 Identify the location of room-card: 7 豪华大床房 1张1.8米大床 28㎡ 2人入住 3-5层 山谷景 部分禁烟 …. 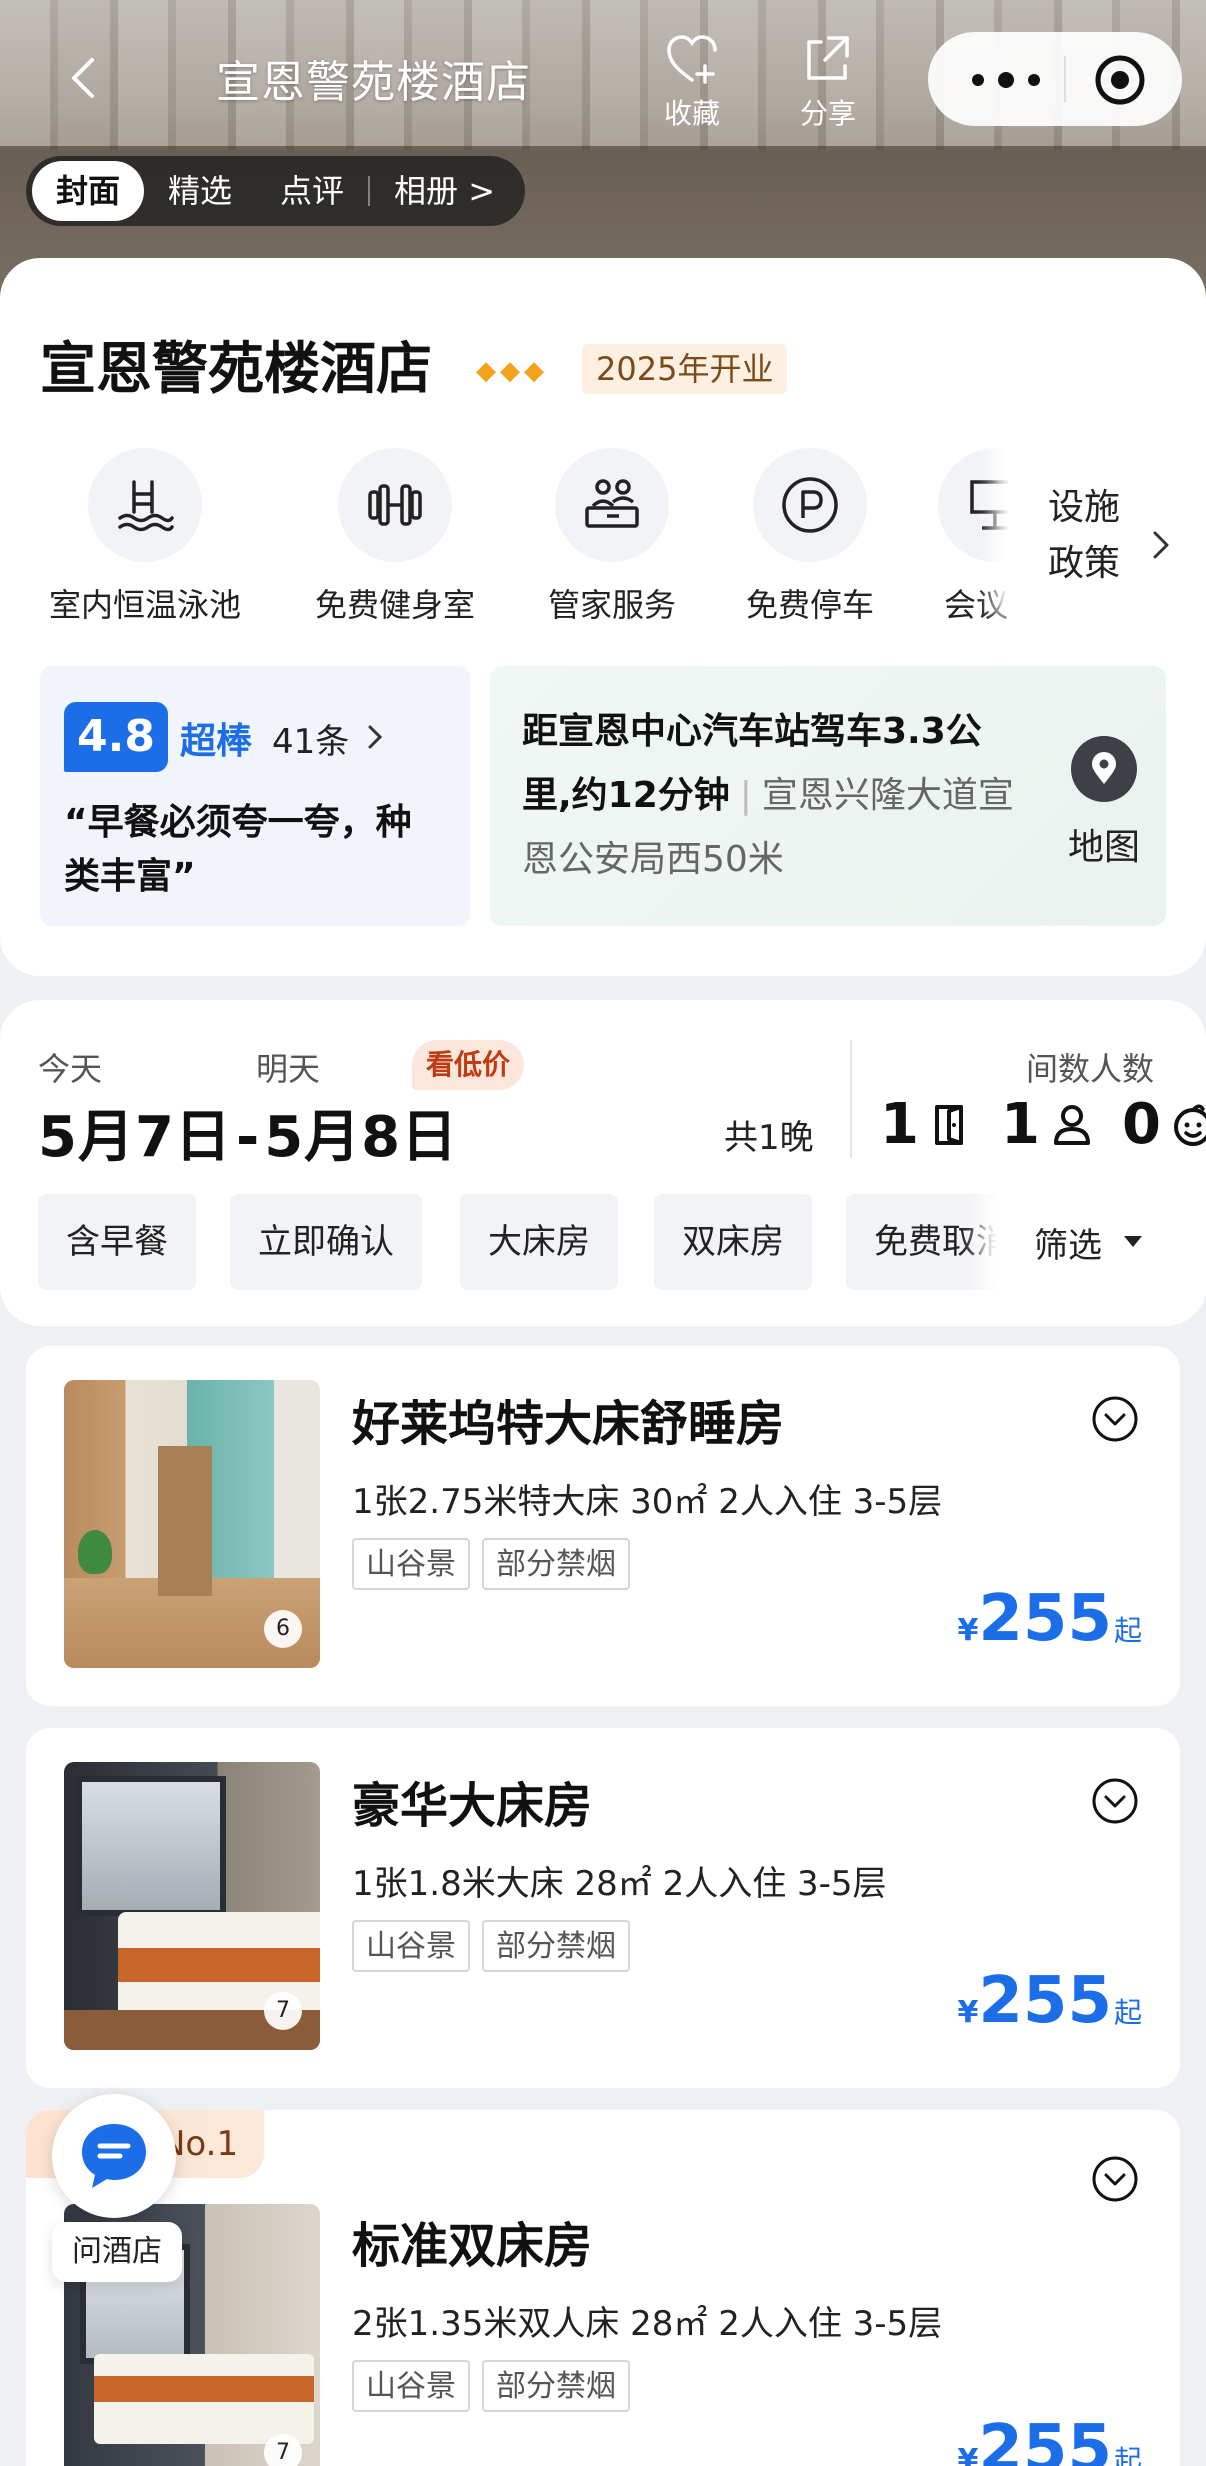
(603, 1908).